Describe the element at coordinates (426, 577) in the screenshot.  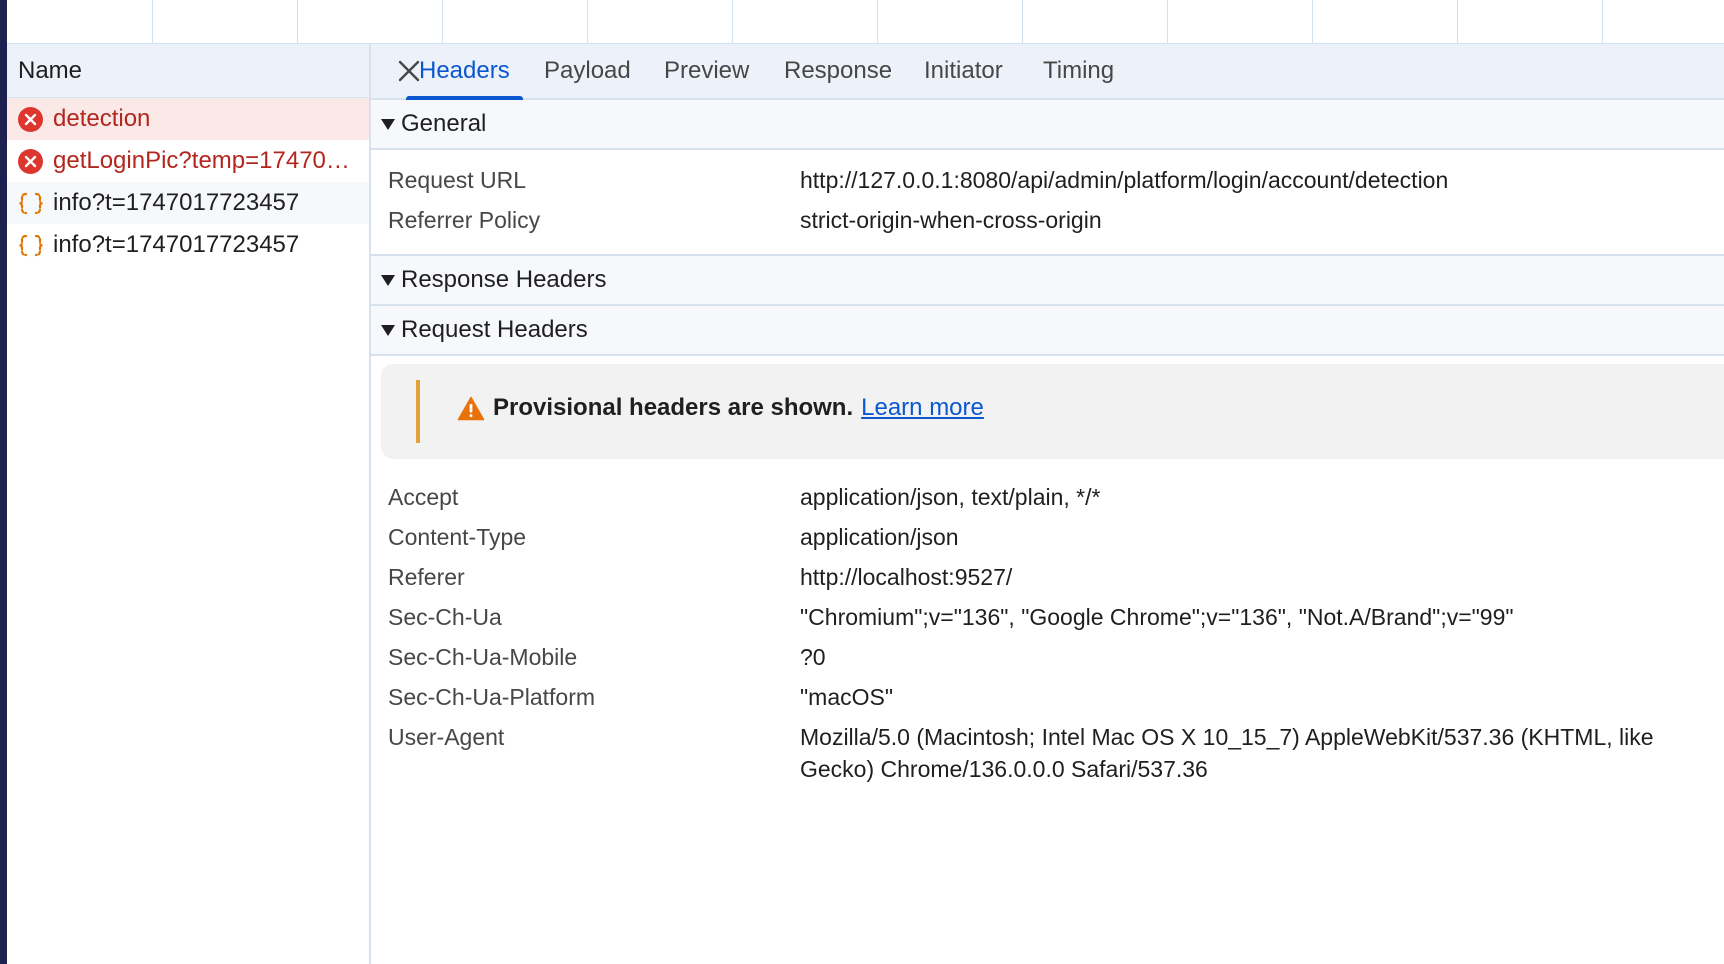
I see `header-key: Referer` at that location.